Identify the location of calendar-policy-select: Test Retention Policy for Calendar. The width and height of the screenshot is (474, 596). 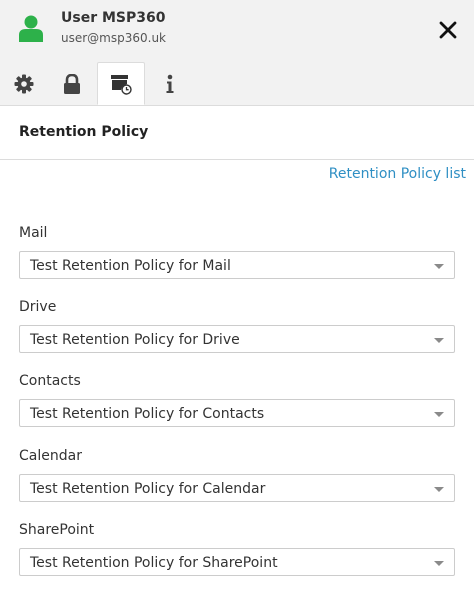
(237, 488).